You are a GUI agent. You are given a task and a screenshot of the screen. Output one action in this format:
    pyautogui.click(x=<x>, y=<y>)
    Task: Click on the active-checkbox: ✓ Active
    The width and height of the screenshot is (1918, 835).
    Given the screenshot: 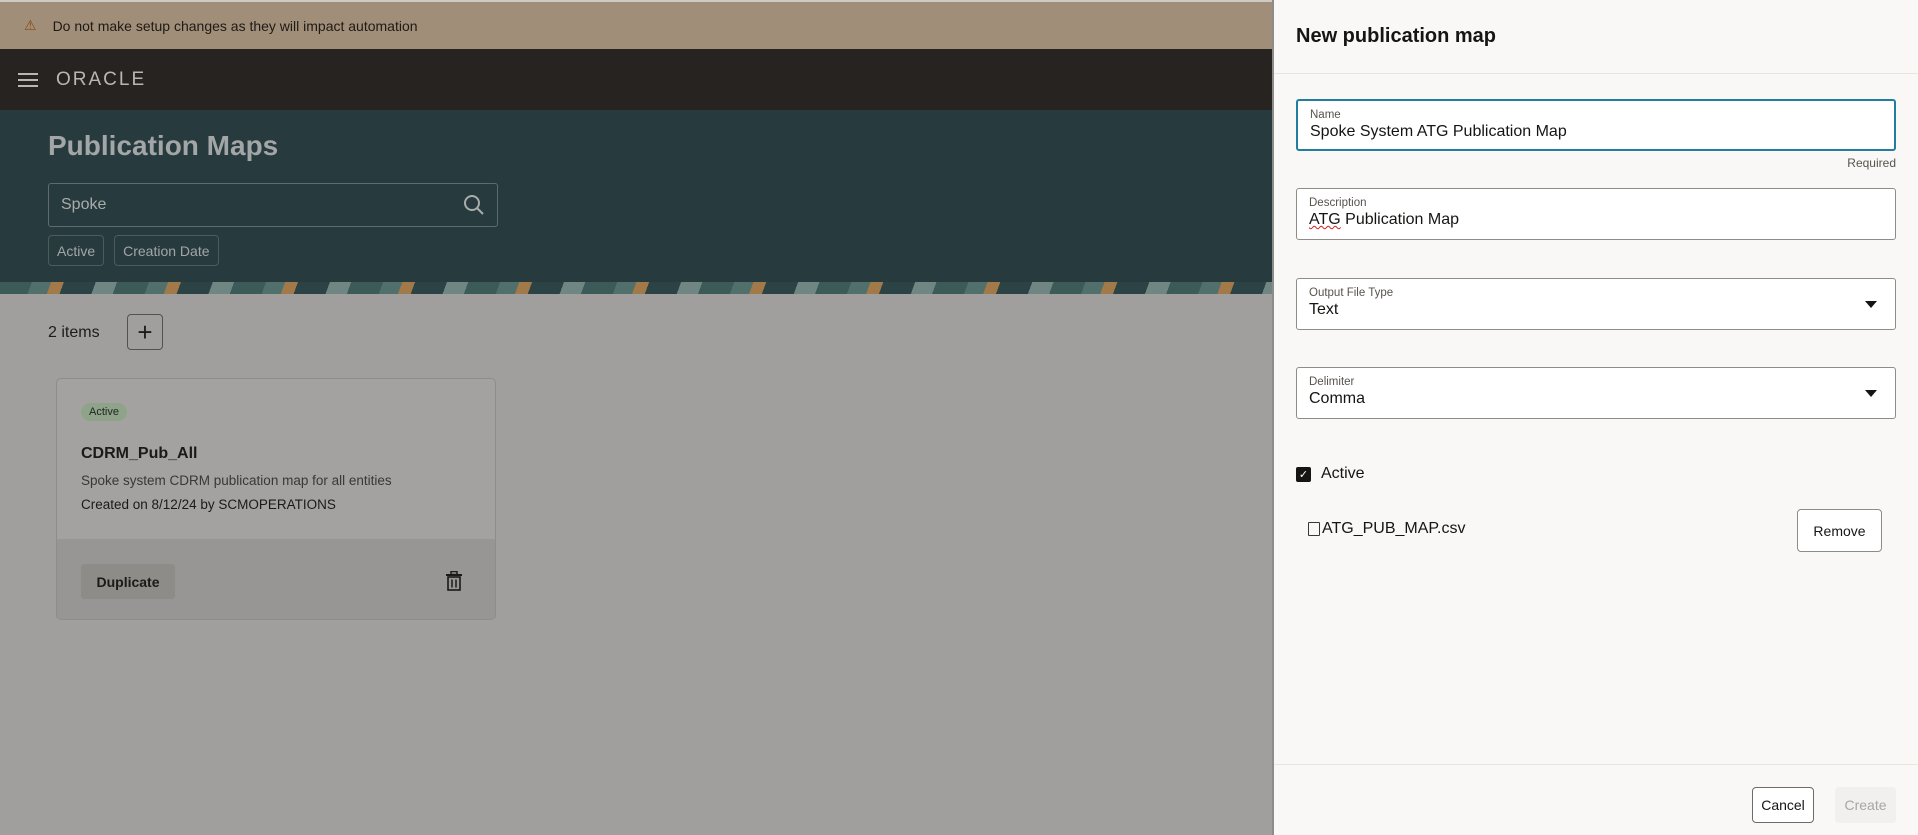 What is the action you would take?
    pyautogui.click(x=1330, y=474)
    